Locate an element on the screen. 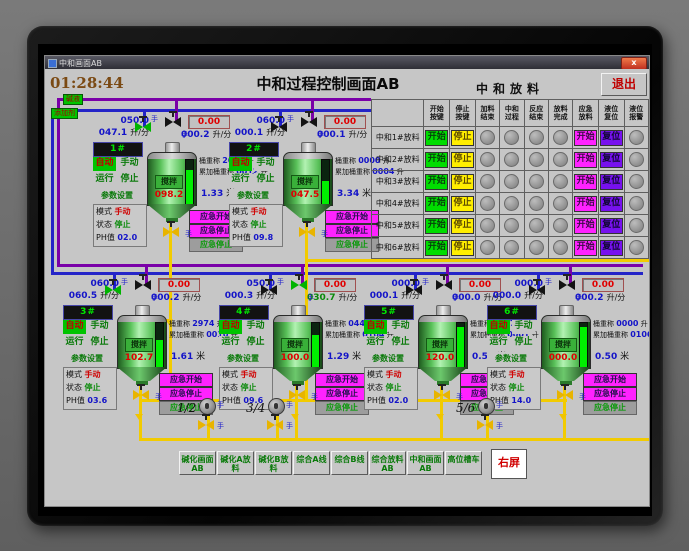 This screenshot has width=689, height=551. nav-button-6: 综合放料AB is located at coordinates (387, 463).